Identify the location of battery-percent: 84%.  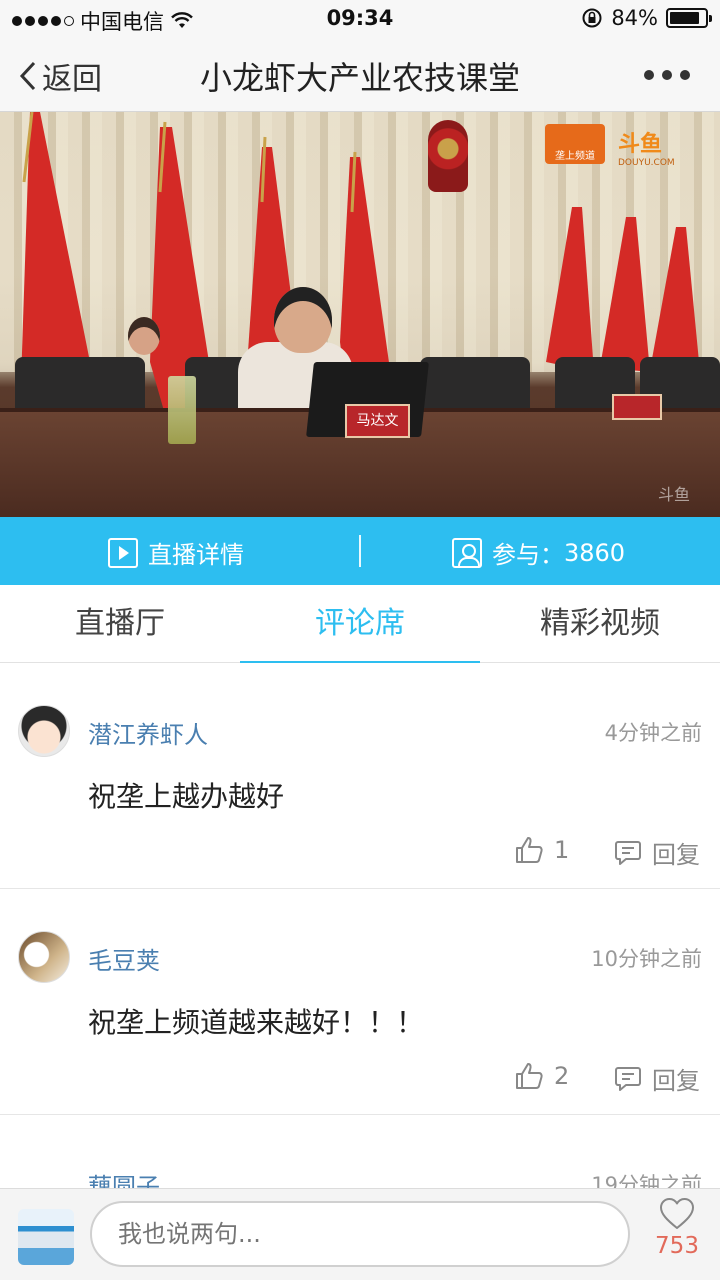
(634, 18).